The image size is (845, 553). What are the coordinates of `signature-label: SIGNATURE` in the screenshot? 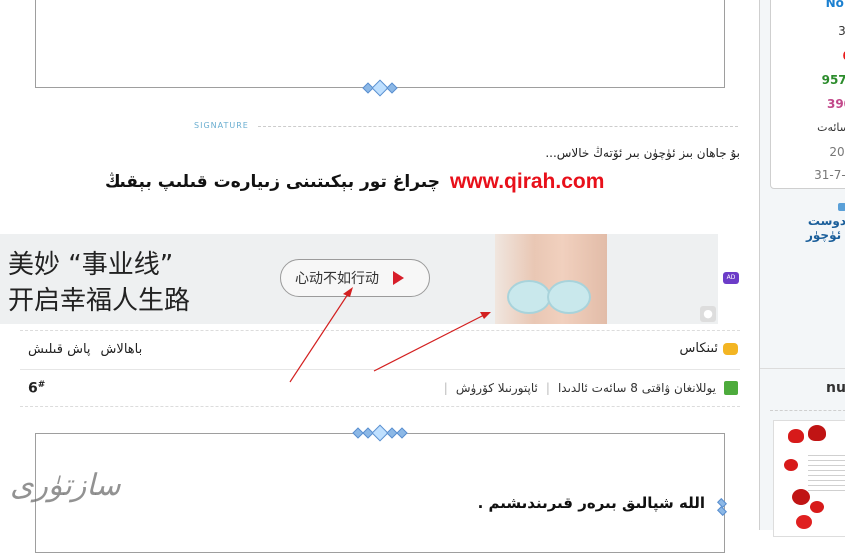 It's located at (221, 125).